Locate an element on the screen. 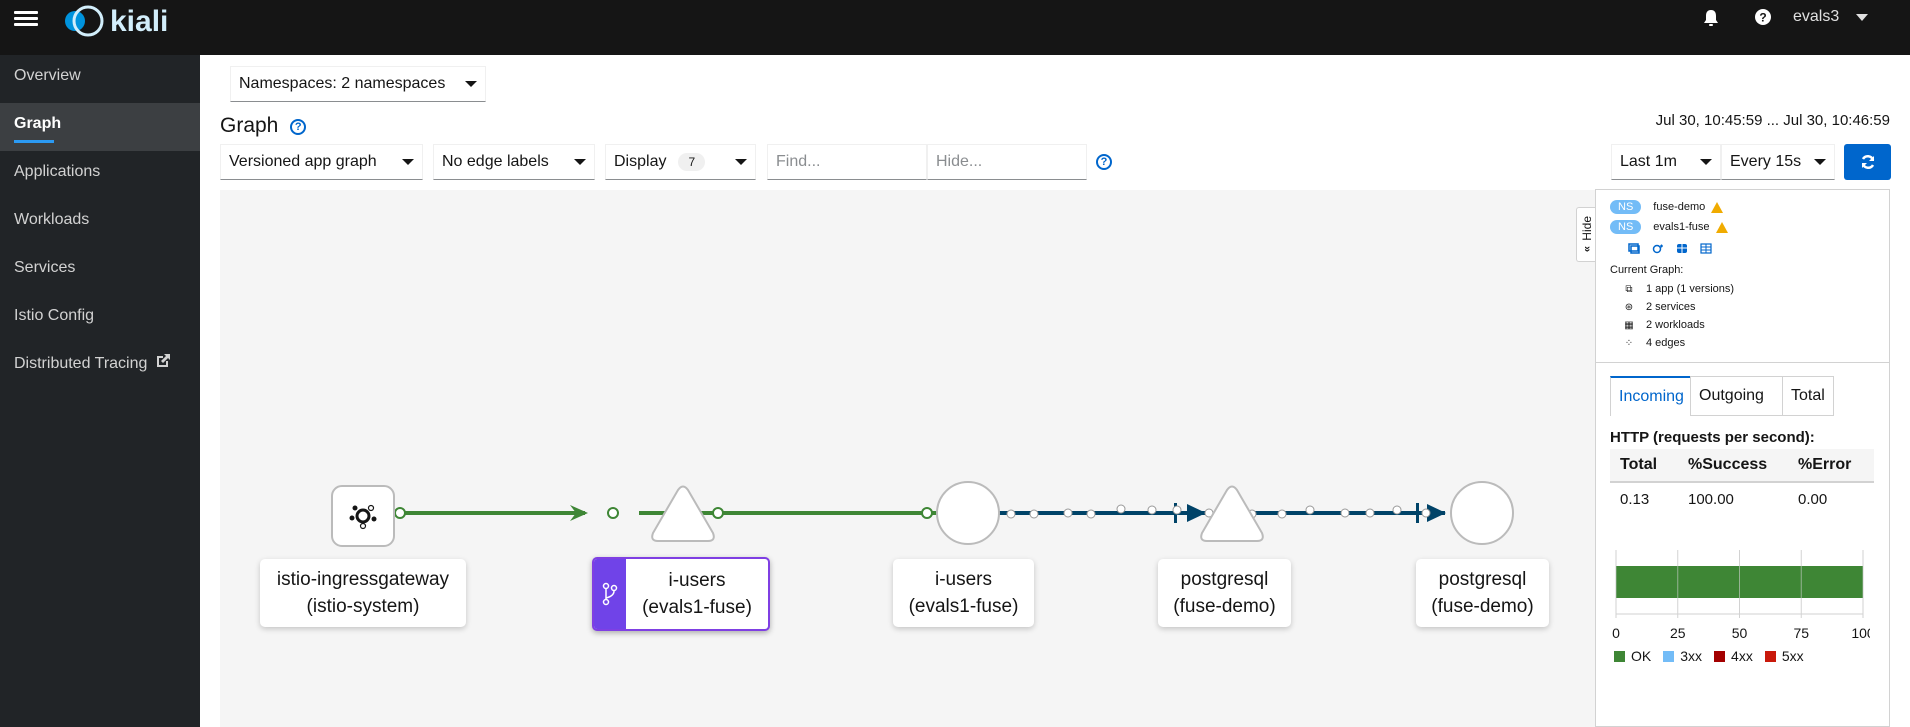  cluster-icon is located at coordinates (1706, 248).